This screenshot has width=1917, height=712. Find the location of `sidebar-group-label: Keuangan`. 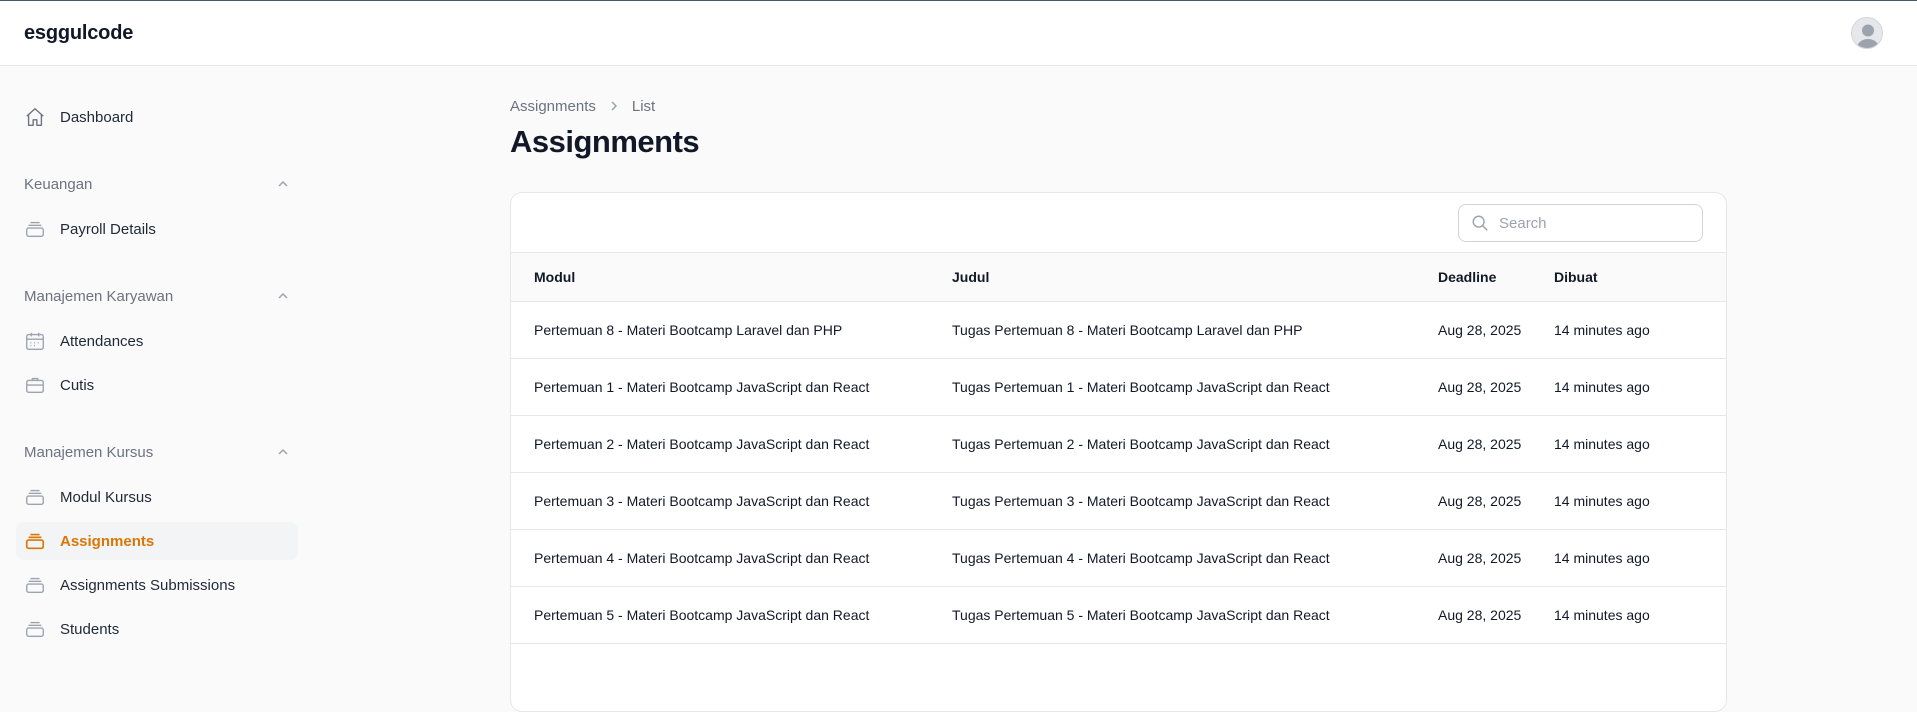

sidebar-group-label: Keuangan is located at coordinates (58, 184).